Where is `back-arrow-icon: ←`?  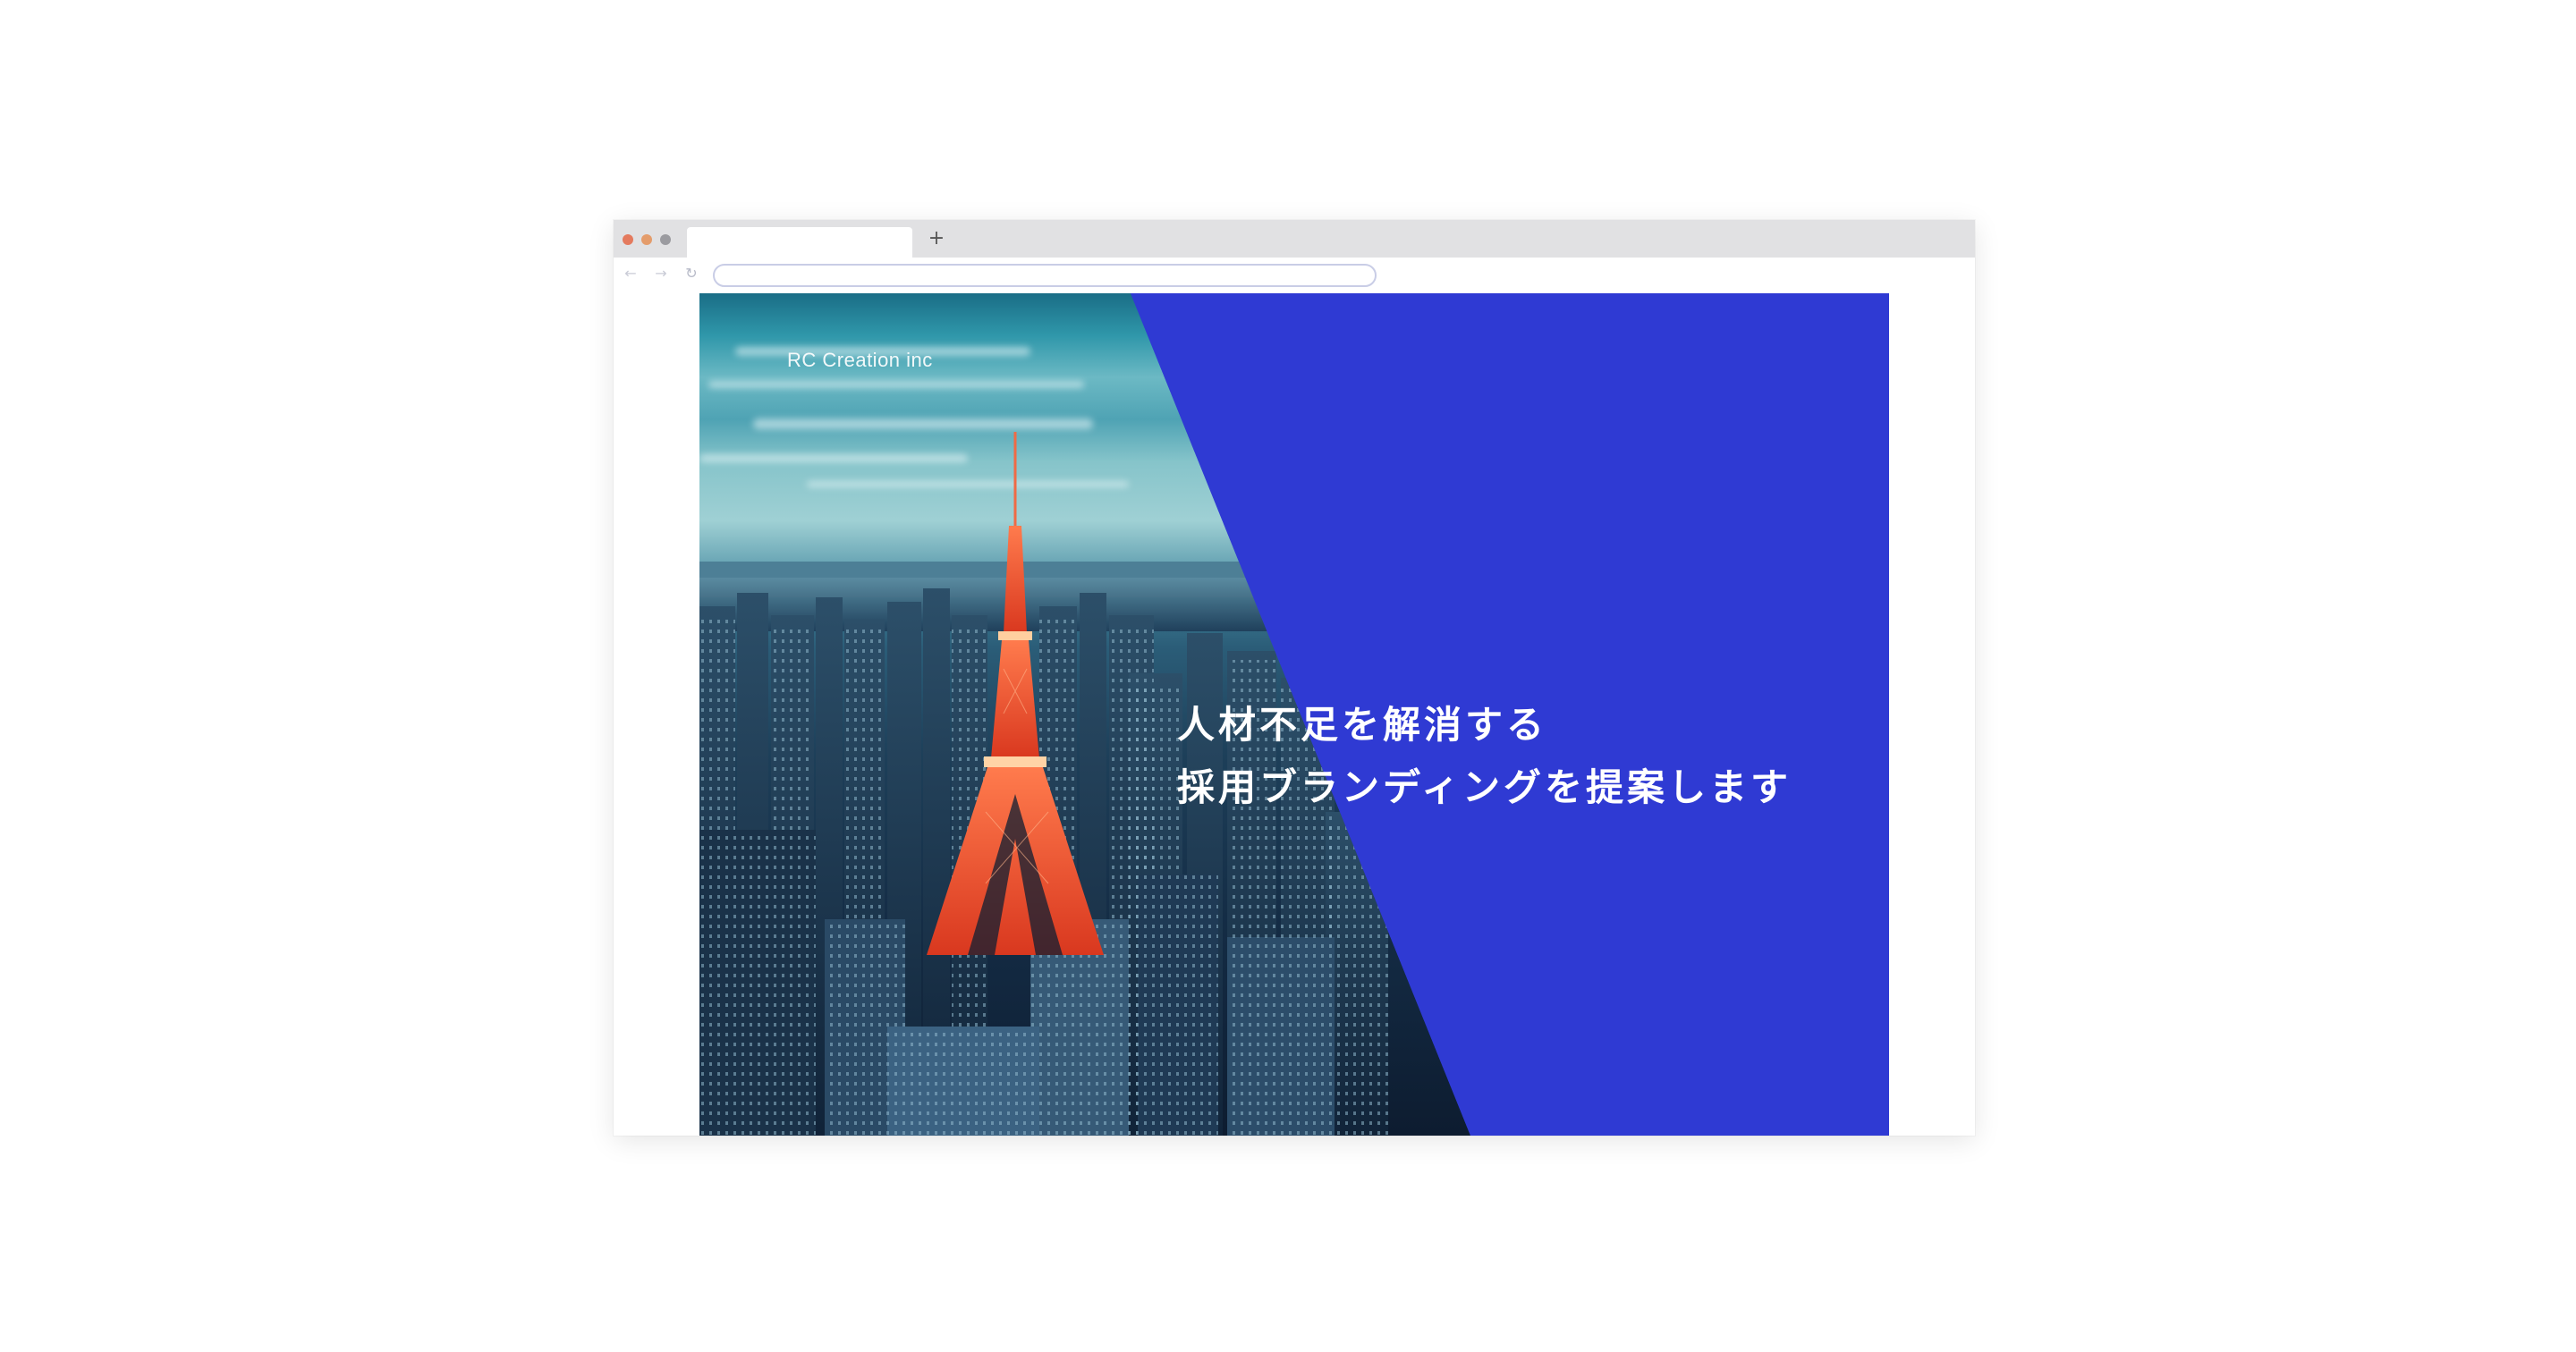
back-arrow-icon: ← is located at coordinates (630, 273).